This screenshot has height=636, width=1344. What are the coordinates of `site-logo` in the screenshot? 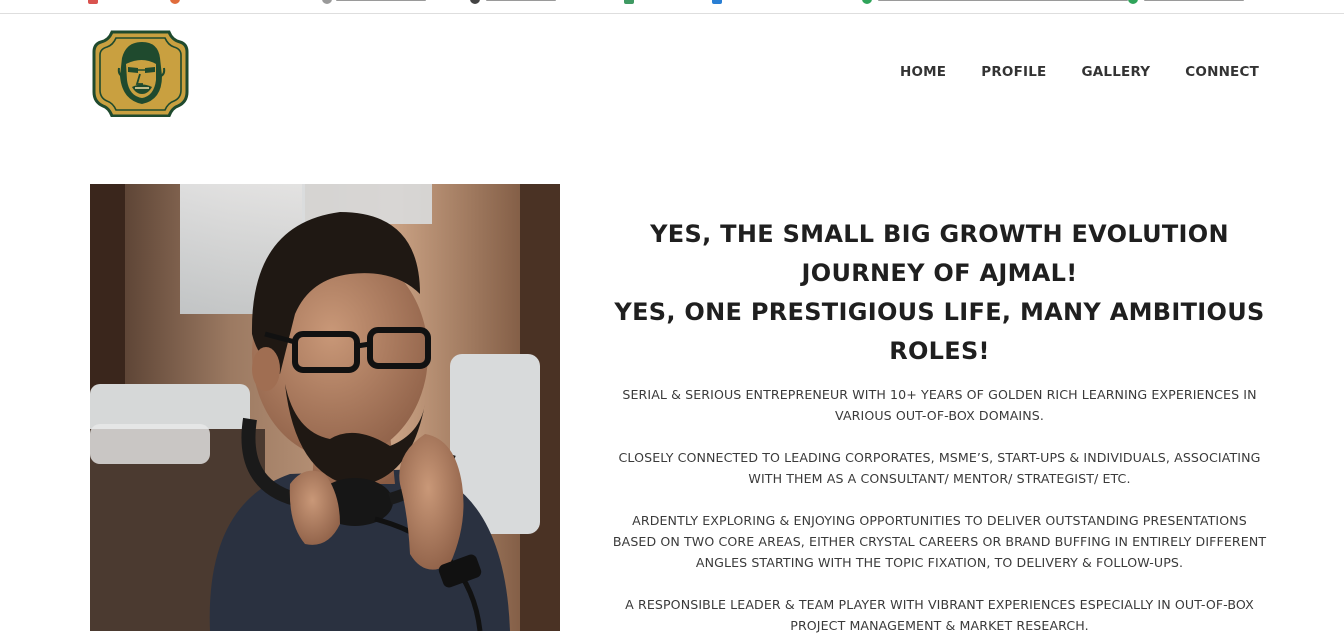 It's located at (140, 74).